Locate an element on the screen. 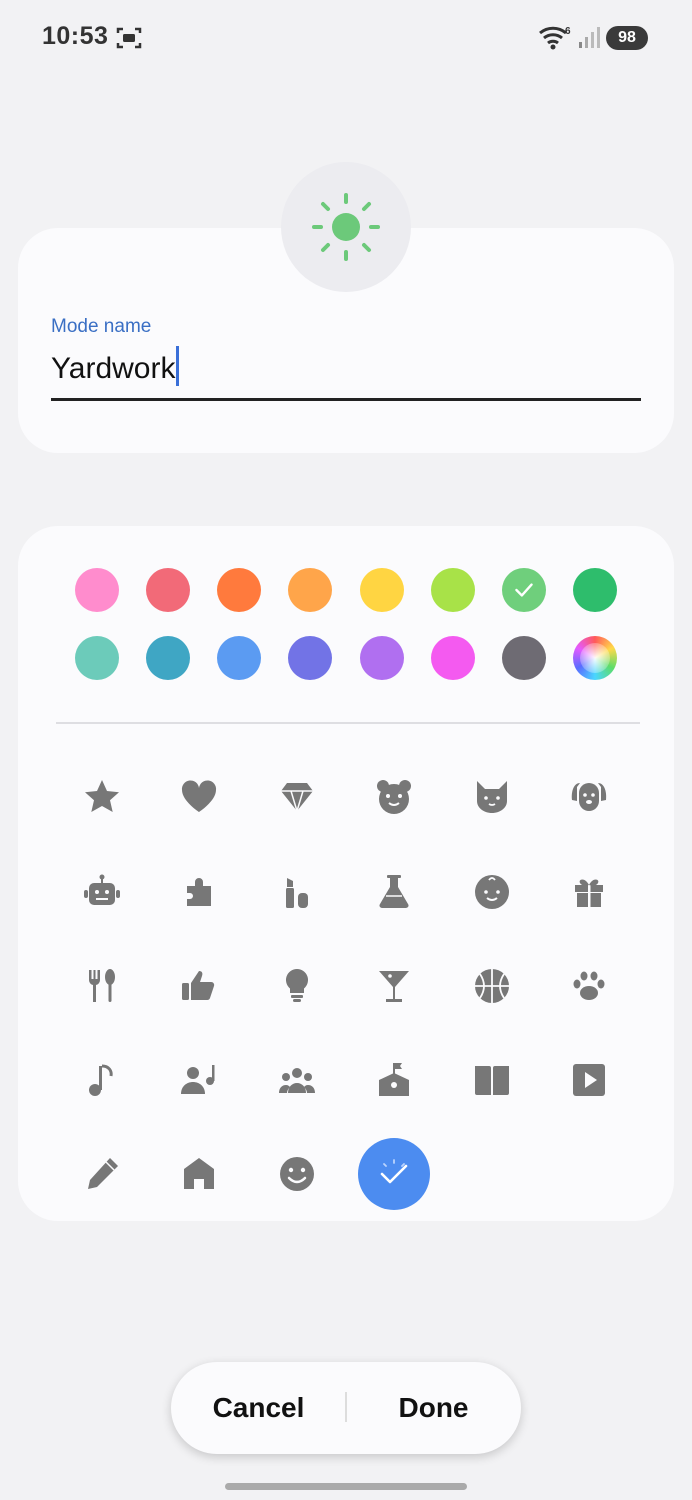 Image resolution: width=692 pixels, height=1500 pixels. icon-option-home is located at coordinates (199, 1174).